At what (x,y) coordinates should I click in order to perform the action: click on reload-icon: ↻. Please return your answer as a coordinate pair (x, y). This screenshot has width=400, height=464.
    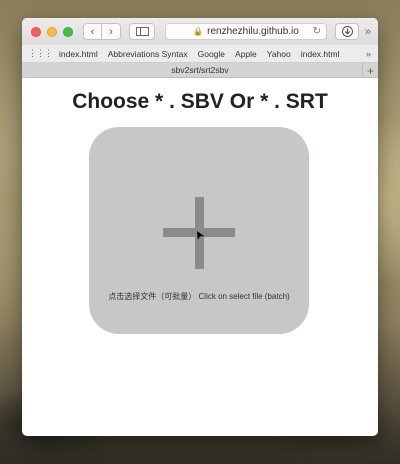
    Looking at the image, I should click on (317, 31).